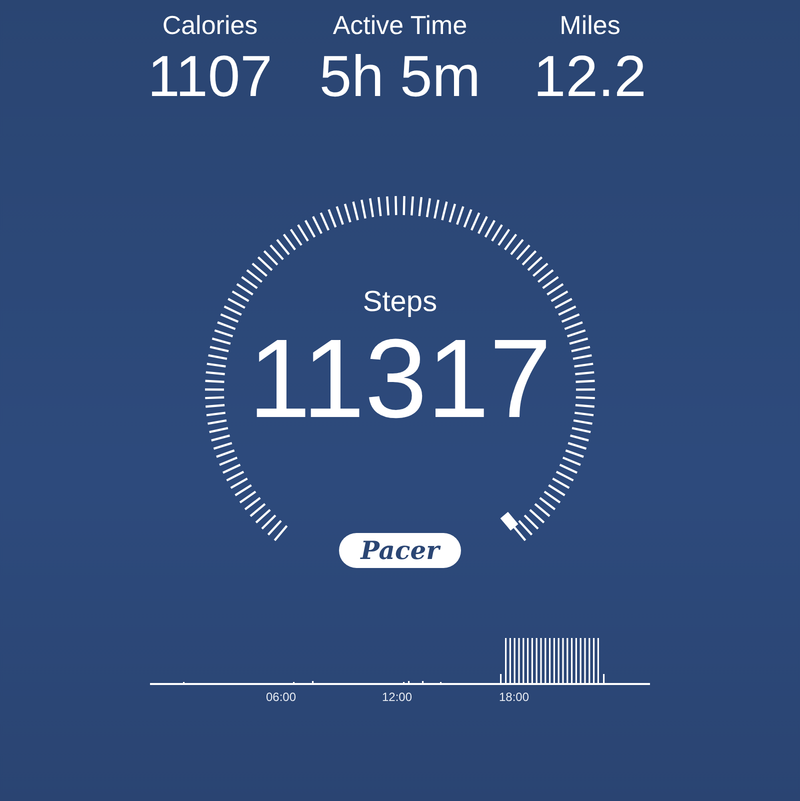 The width and height of the screenshot is (800, 801). I want to click on stat-value: 12.2, so click(590, 77).